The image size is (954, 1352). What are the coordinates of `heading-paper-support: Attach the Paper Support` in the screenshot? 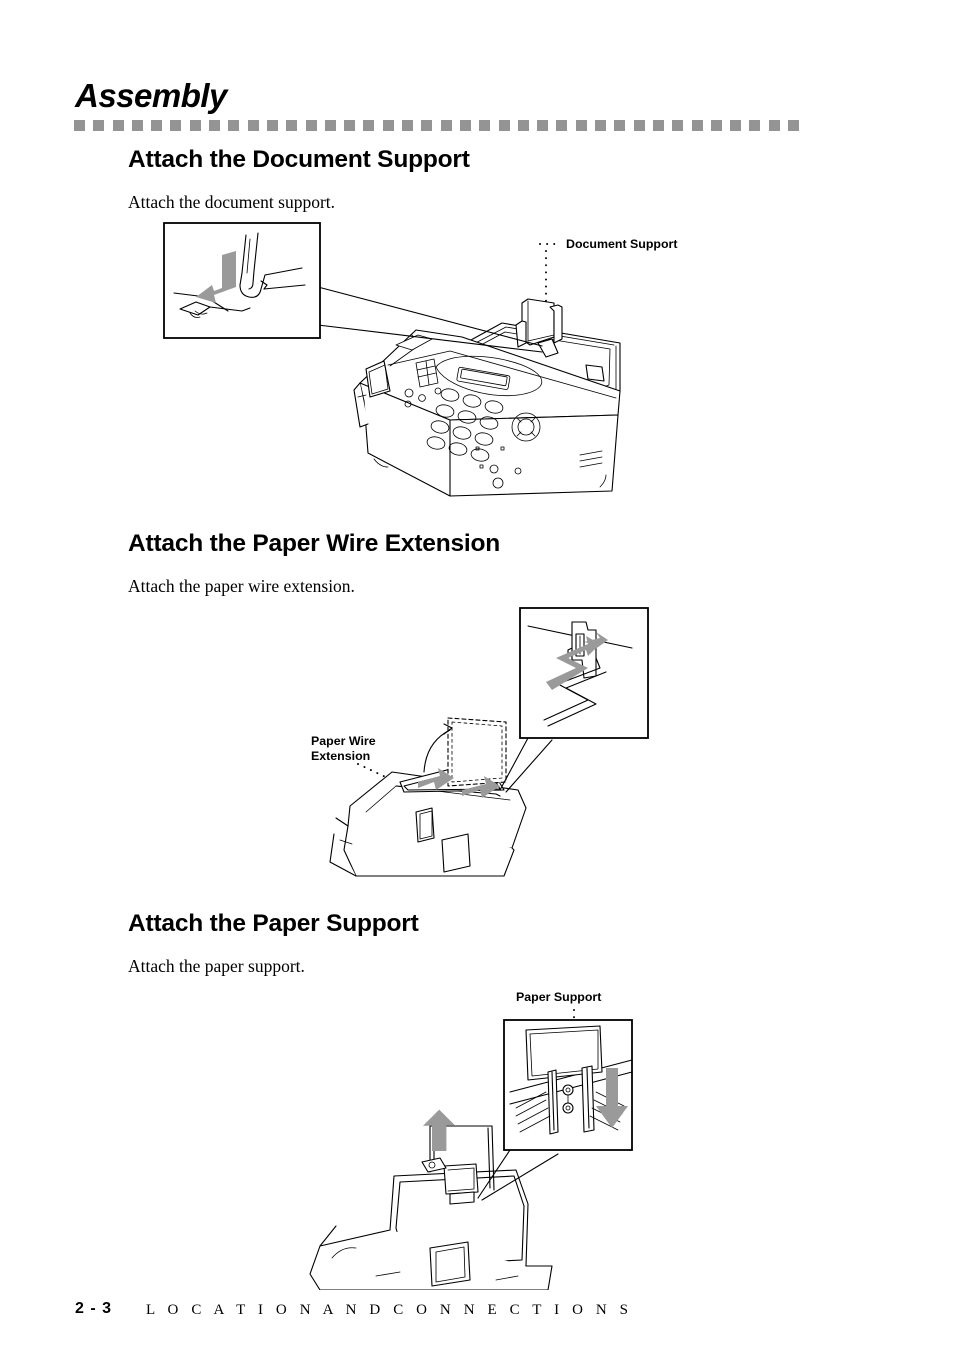 It's located at (273, 923).